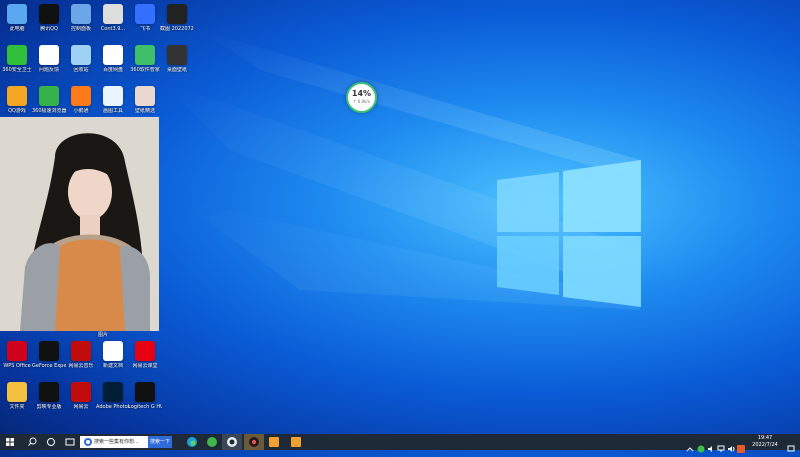  I want to click on desktop-icon: 回收站, so click(81, 63).